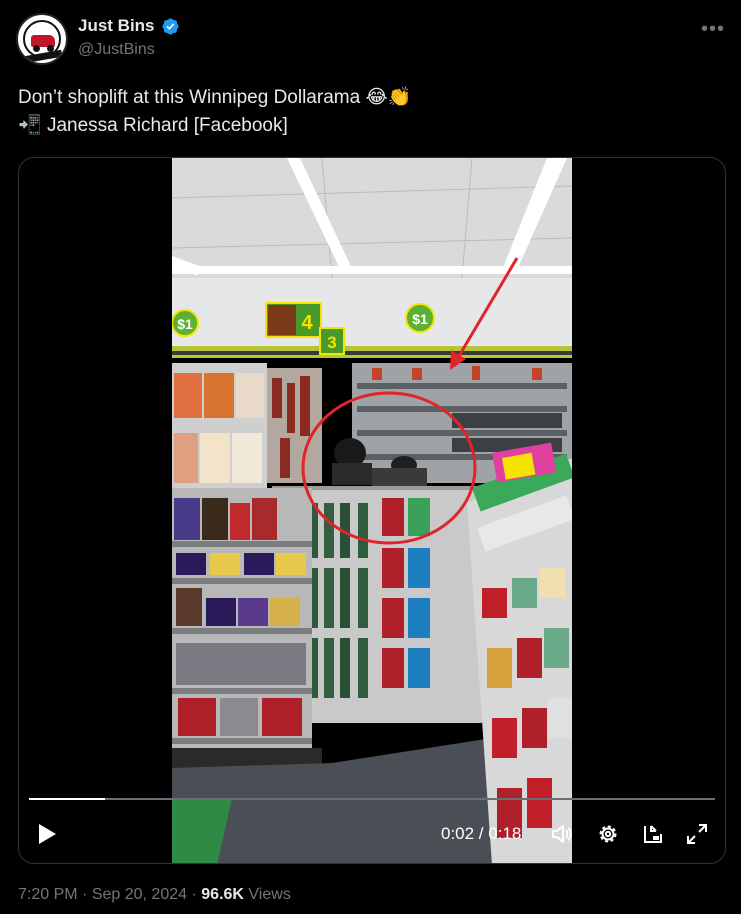 The height and width of the screenshot is (914, 741). What do you see at coordinates (376, 97) in the screenshot?
I see `tears-of-joy-emoji: 😂` at bounding box center [376, 97].